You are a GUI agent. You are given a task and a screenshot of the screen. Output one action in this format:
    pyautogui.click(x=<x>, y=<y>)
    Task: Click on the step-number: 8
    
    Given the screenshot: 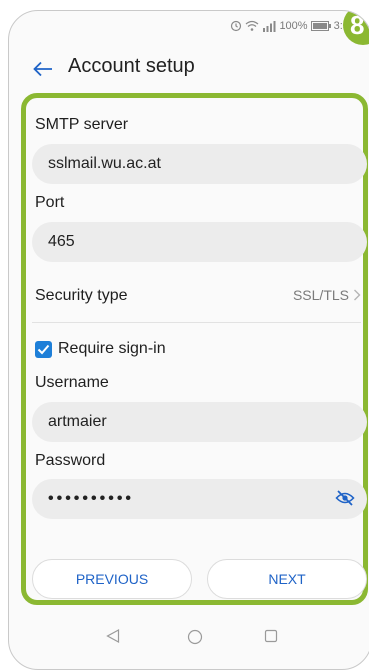 What is the action you would take?
    pyautogui.click(x=357, y=25)
    